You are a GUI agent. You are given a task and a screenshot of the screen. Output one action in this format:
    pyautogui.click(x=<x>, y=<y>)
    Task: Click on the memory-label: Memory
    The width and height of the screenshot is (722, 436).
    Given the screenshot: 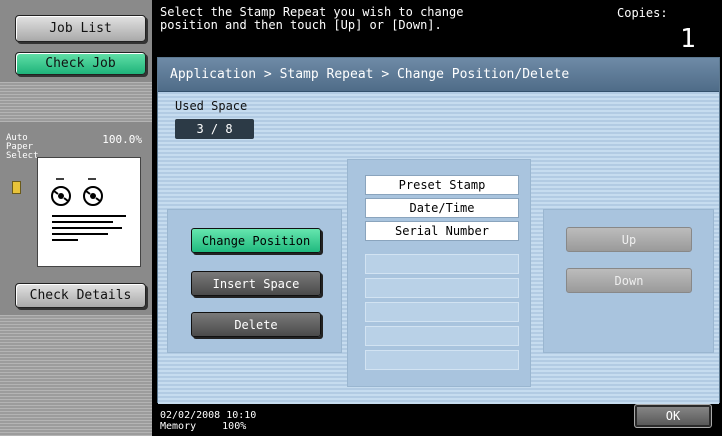 What is the action you would take?
    pyautogui.click(x=178, y=426)
    